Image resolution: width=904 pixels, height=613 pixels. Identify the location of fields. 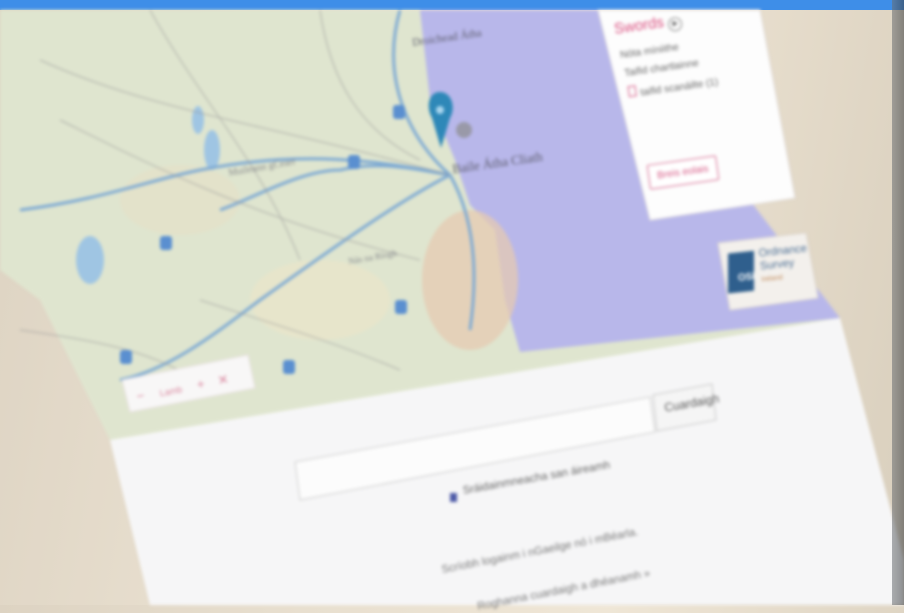
(320, 300).